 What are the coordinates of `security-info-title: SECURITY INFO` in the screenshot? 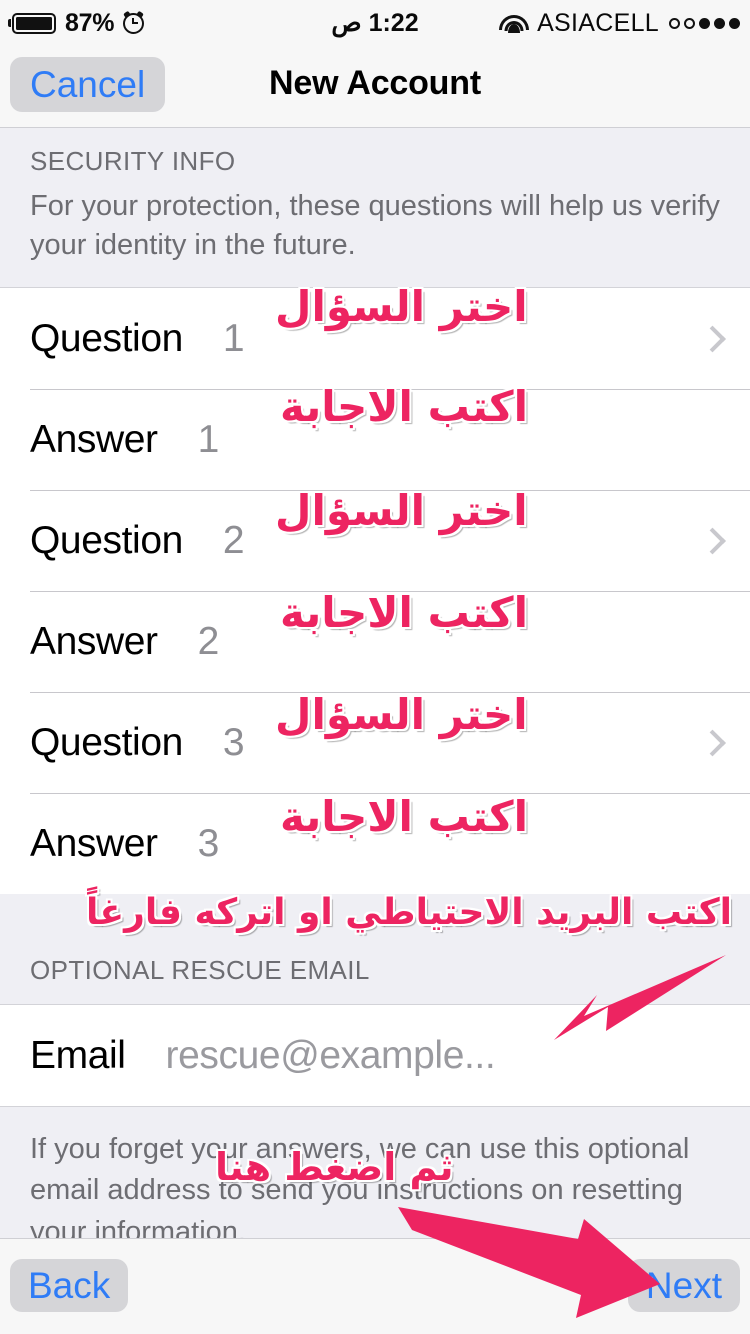 It's located at (133, 161).